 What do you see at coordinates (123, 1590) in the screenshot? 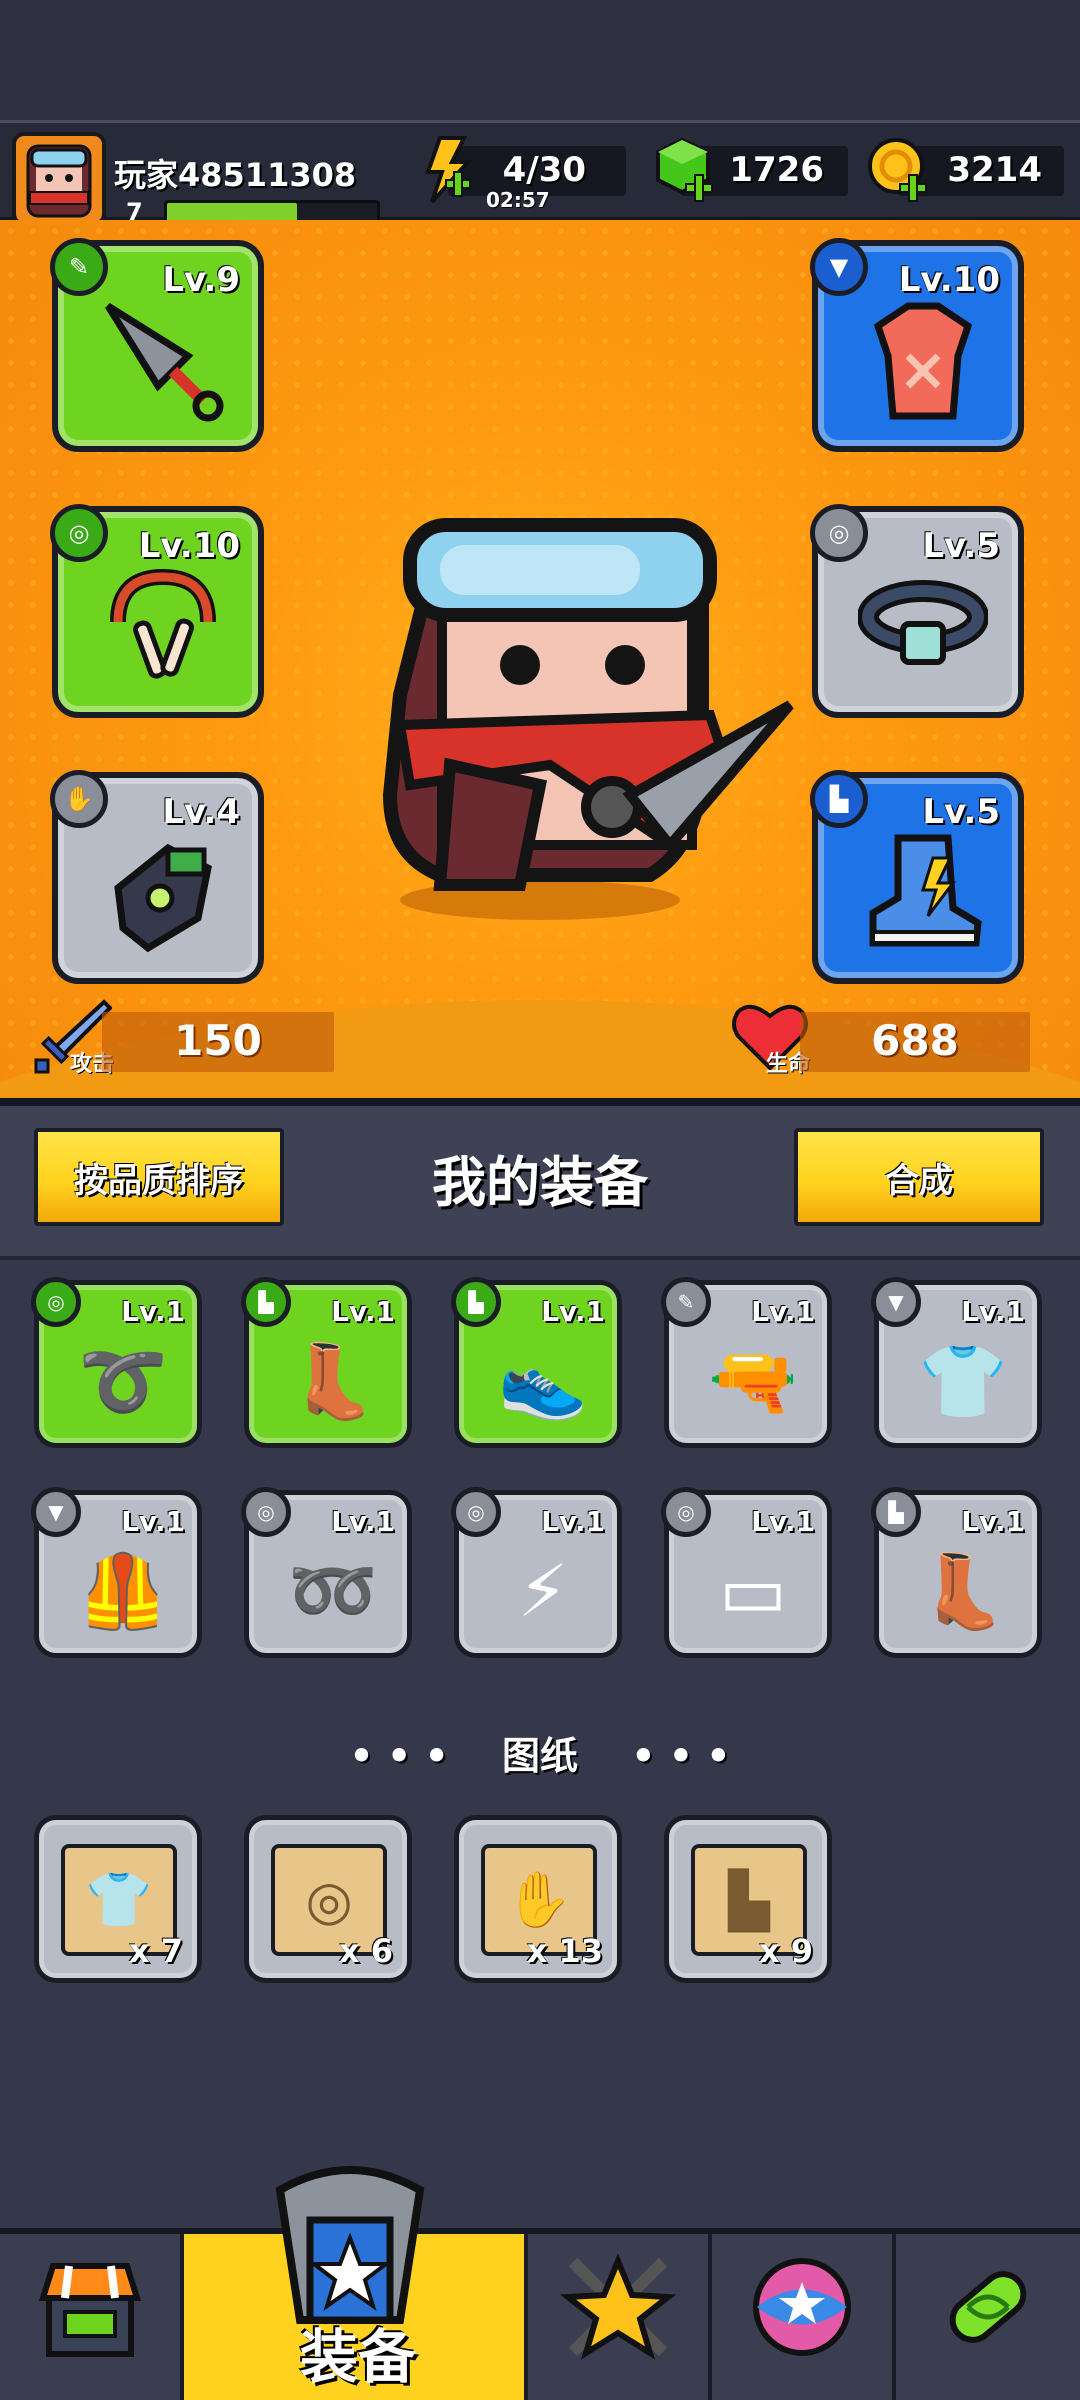
I see `vest-icon: 🦺` at bounding box center [123, 1590].